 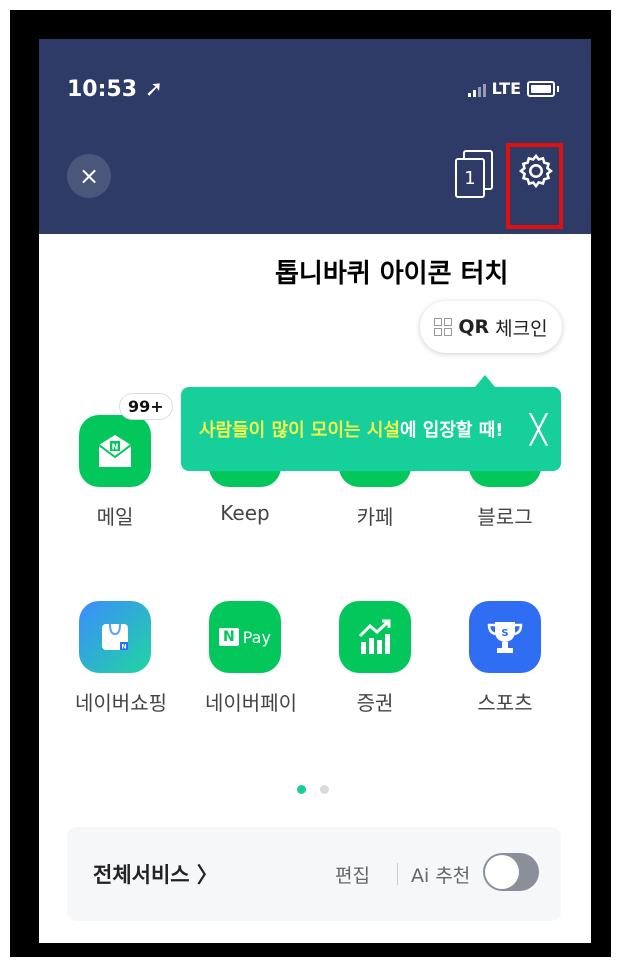 I want to click on tabs-button: 1, so click(x=475, y=174).